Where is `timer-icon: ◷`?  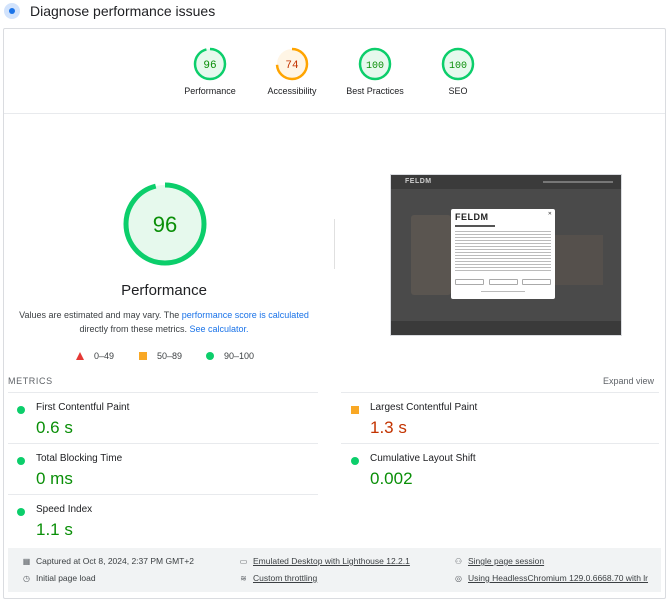
timer-icon: ◷ is located at coordinates (26, 578).